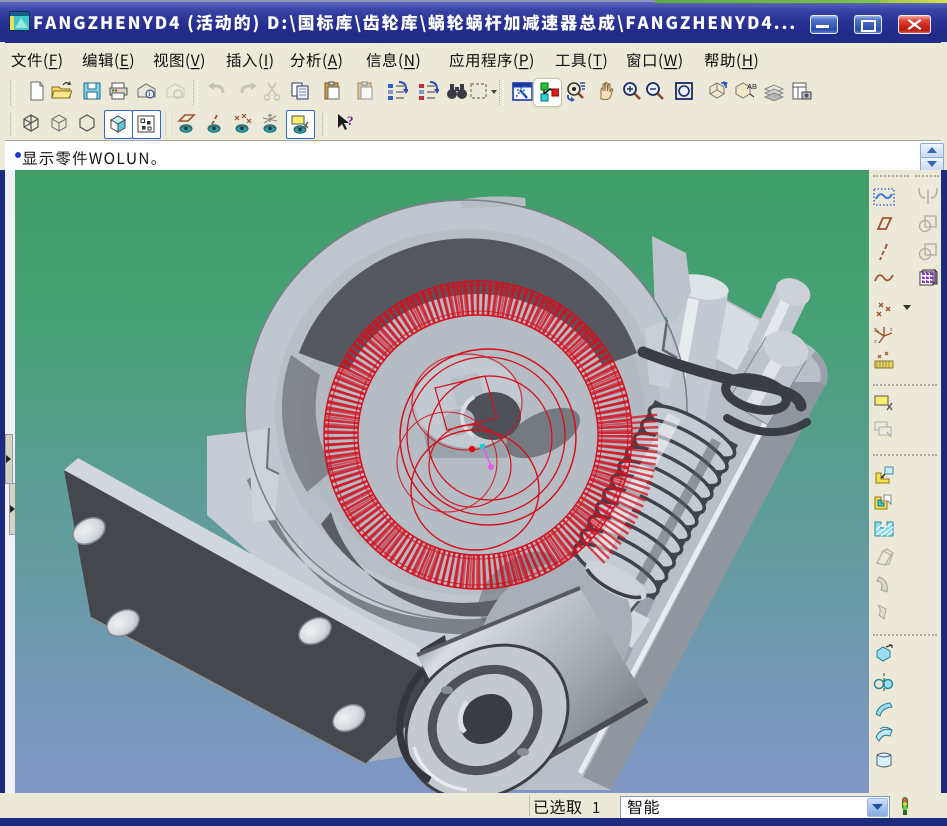 The height and width of the screenshot is (826, 947). What do you see at coordinates (891, 330) in the screenshot?
I see `svg-text: x` at bounding box center [891, 330].